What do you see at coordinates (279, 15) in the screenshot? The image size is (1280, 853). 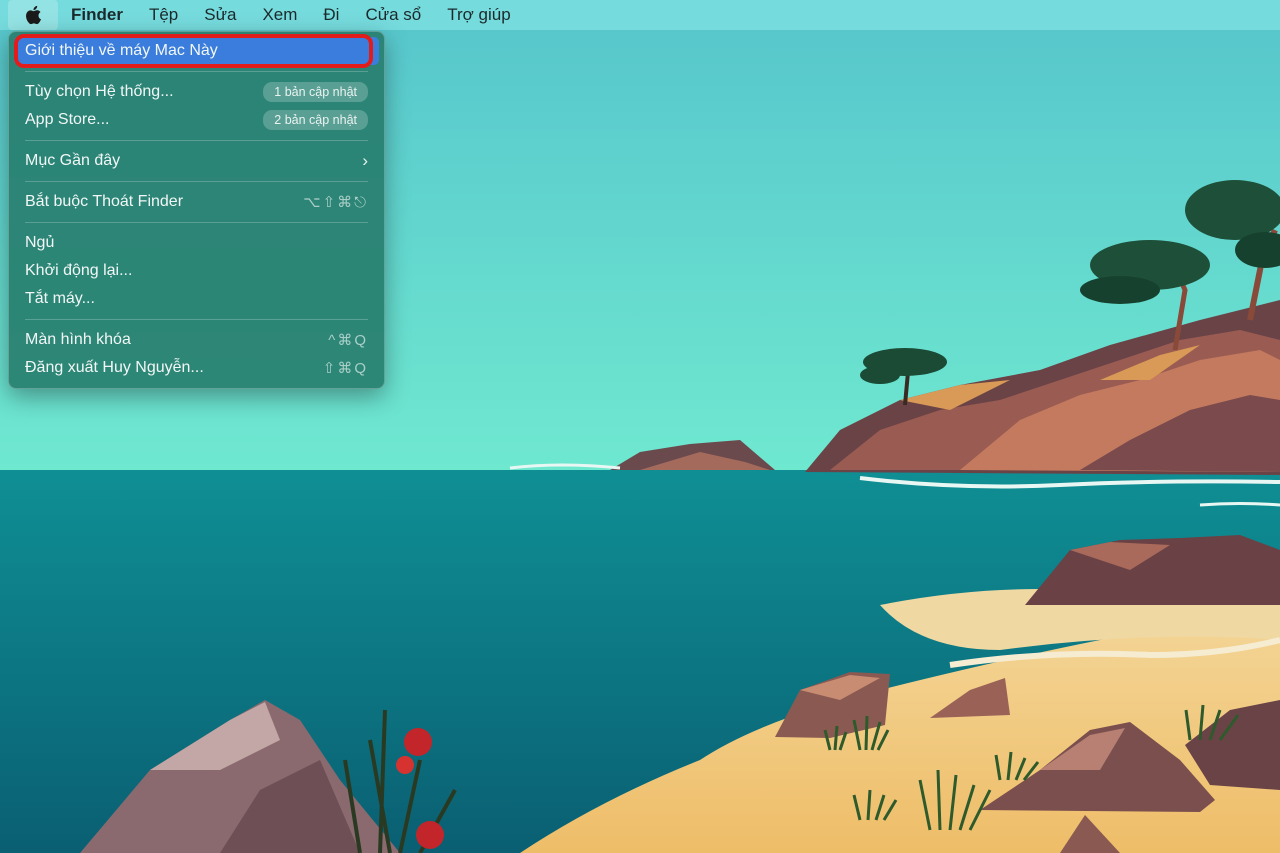 I see `menubar-item-view: Xem` at bounding box center [279, 15].